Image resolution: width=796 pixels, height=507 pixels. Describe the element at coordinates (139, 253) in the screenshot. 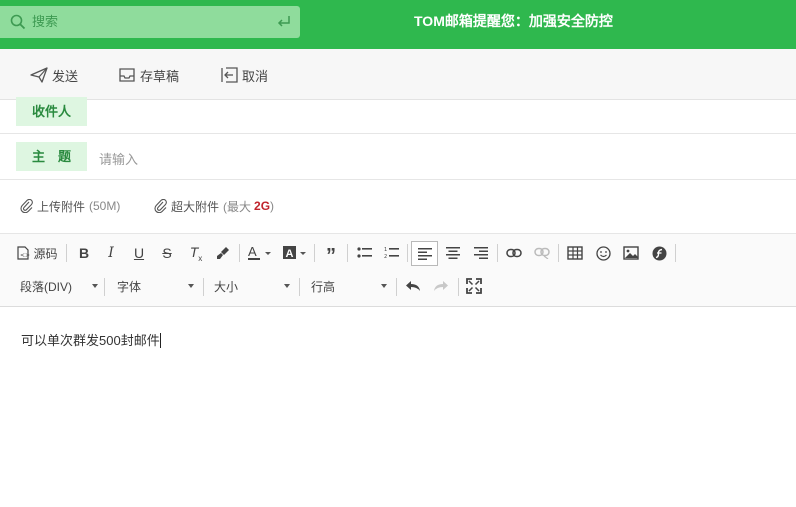

I see `underline-button: U` at that location.